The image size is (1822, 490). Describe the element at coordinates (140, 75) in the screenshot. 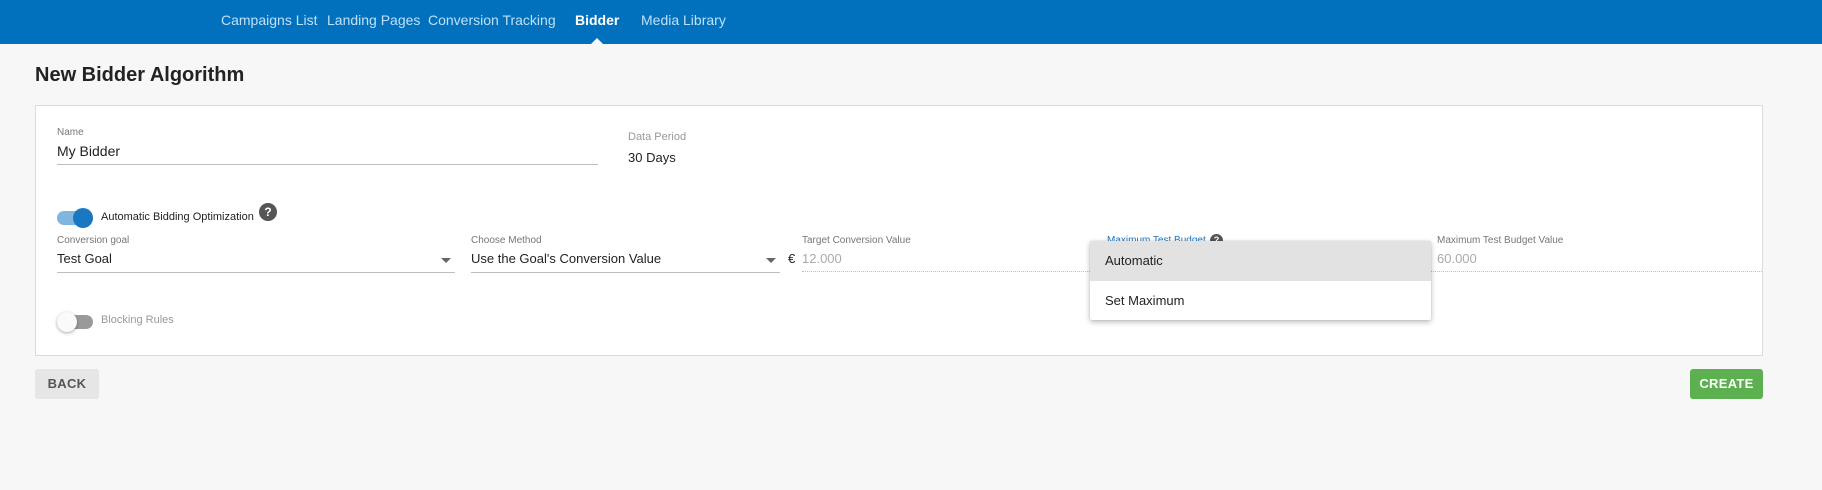

I see `page-title: New Bidder Algorithm` at that location.